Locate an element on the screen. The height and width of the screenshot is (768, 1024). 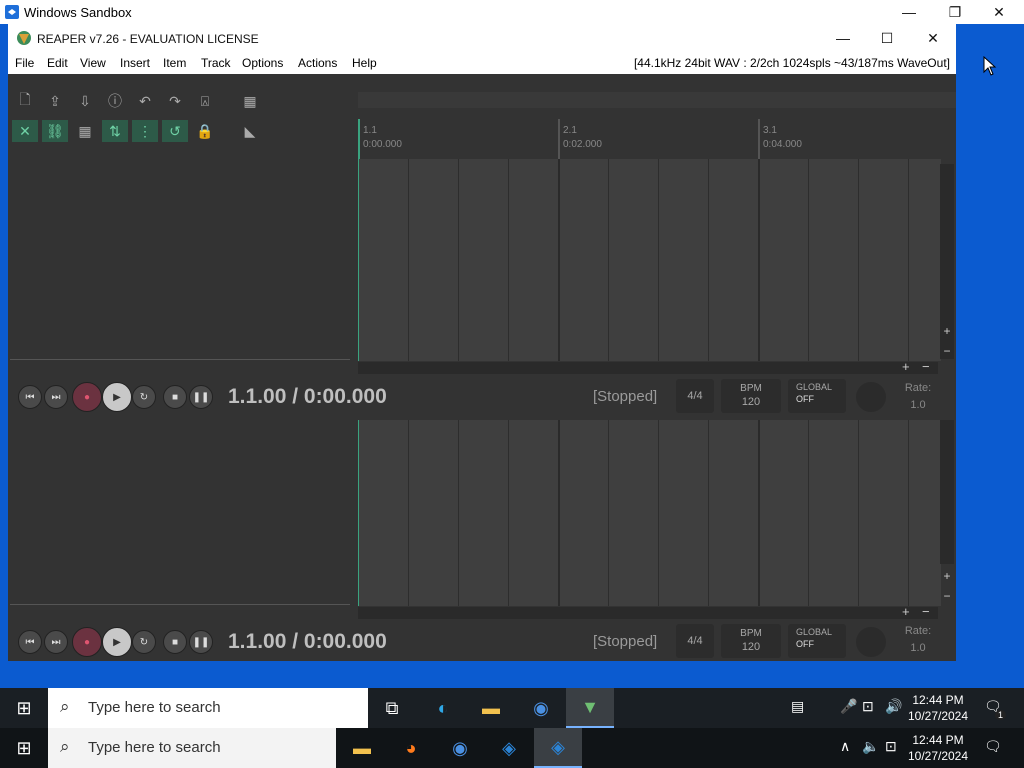
search-box: ⌕ Type here to search is located at coordinates (208, 708).